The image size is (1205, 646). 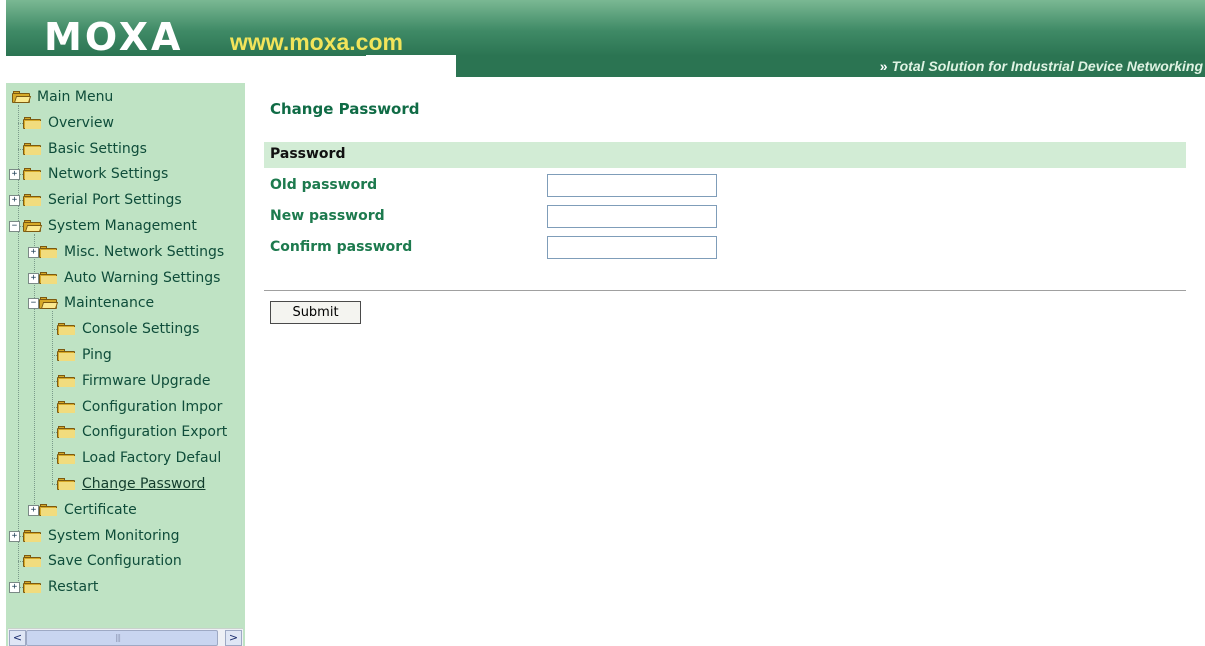 I want to click on scroll-thumb, so click(x=122, y=638).